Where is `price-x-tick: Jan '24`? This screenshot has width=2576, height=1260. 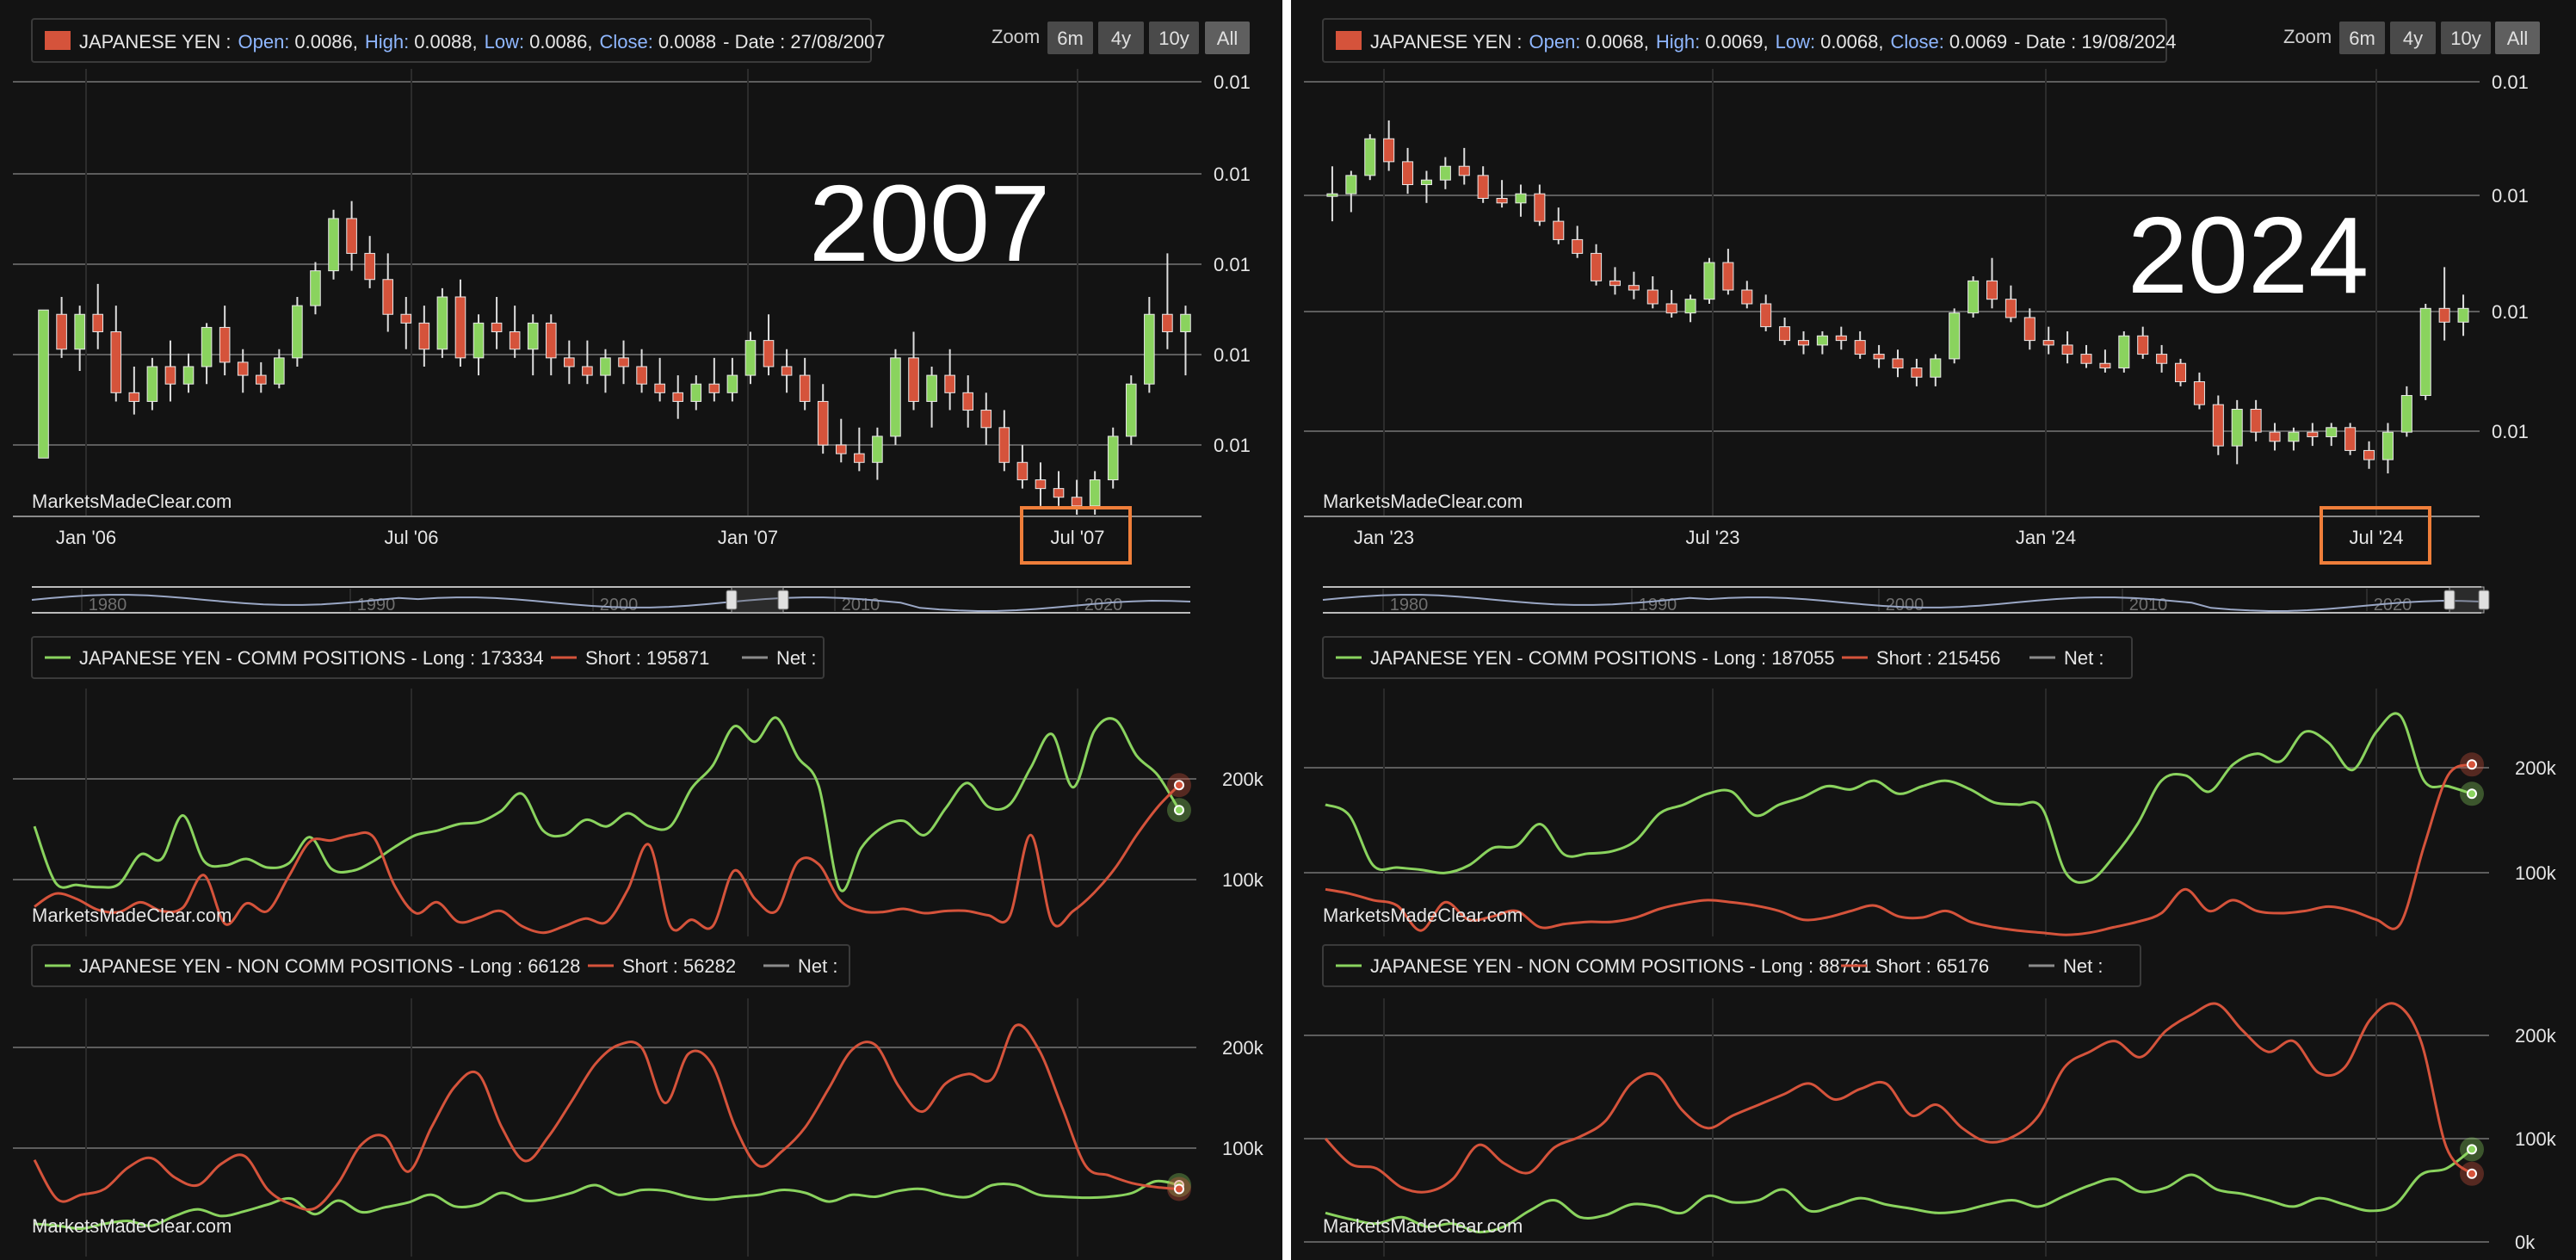
price-x-tick: Jan '24 is located at coordinates (2046, 537).